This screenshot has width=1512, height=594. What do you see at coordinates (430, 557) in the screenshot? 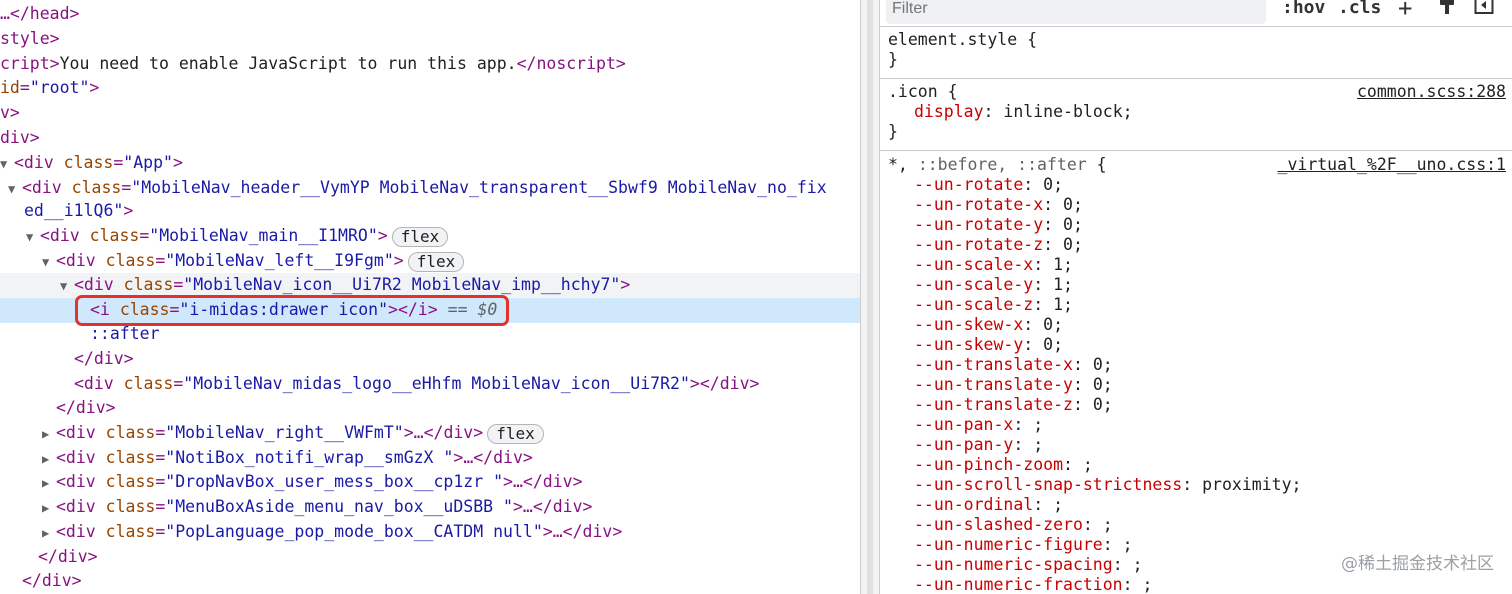
I see `dom-node-main-close: </div>` at bounding box center [430, 557].